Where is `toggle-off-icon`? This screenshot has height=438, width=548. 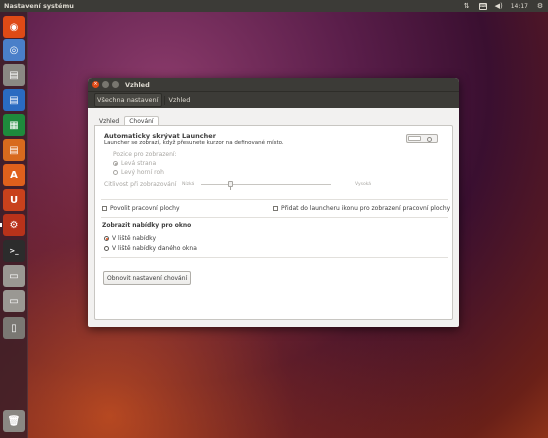
toggle-off-icon is located at coordinates (429, 139).